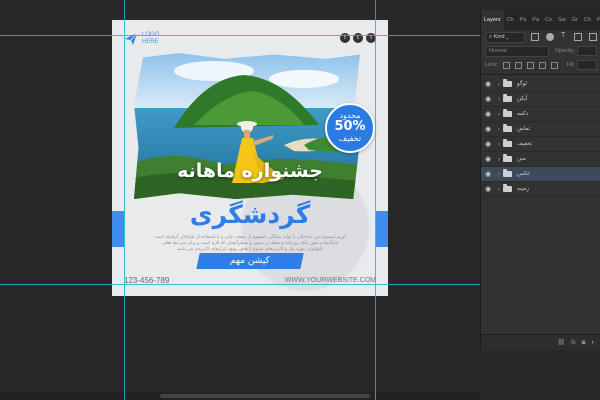 Image resolution: width=600 pixels, height=400 pixels. What do you see at coordinates (525, 144) in the screenshot?
I see `layer-name: تخفیف` at bounding box center [525, 144].